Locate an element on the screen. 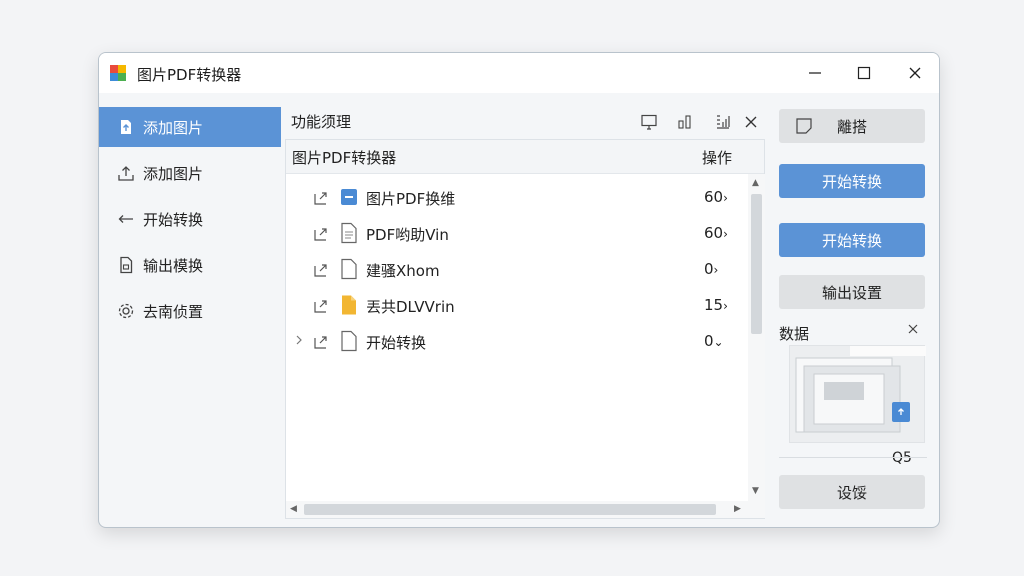 The height and width of the screenshot is (576, 1024). chevron-right-icon is located at coordinates (300, 341).